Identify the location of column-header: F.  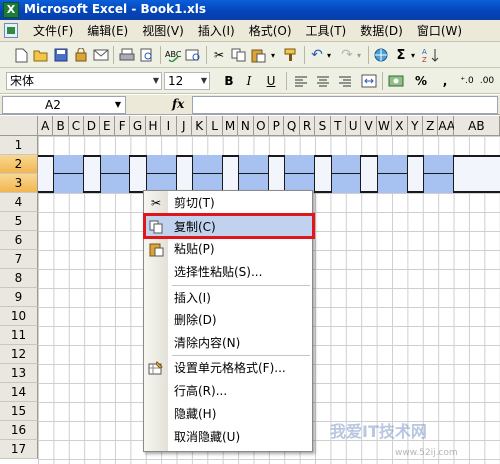
(123, 126).